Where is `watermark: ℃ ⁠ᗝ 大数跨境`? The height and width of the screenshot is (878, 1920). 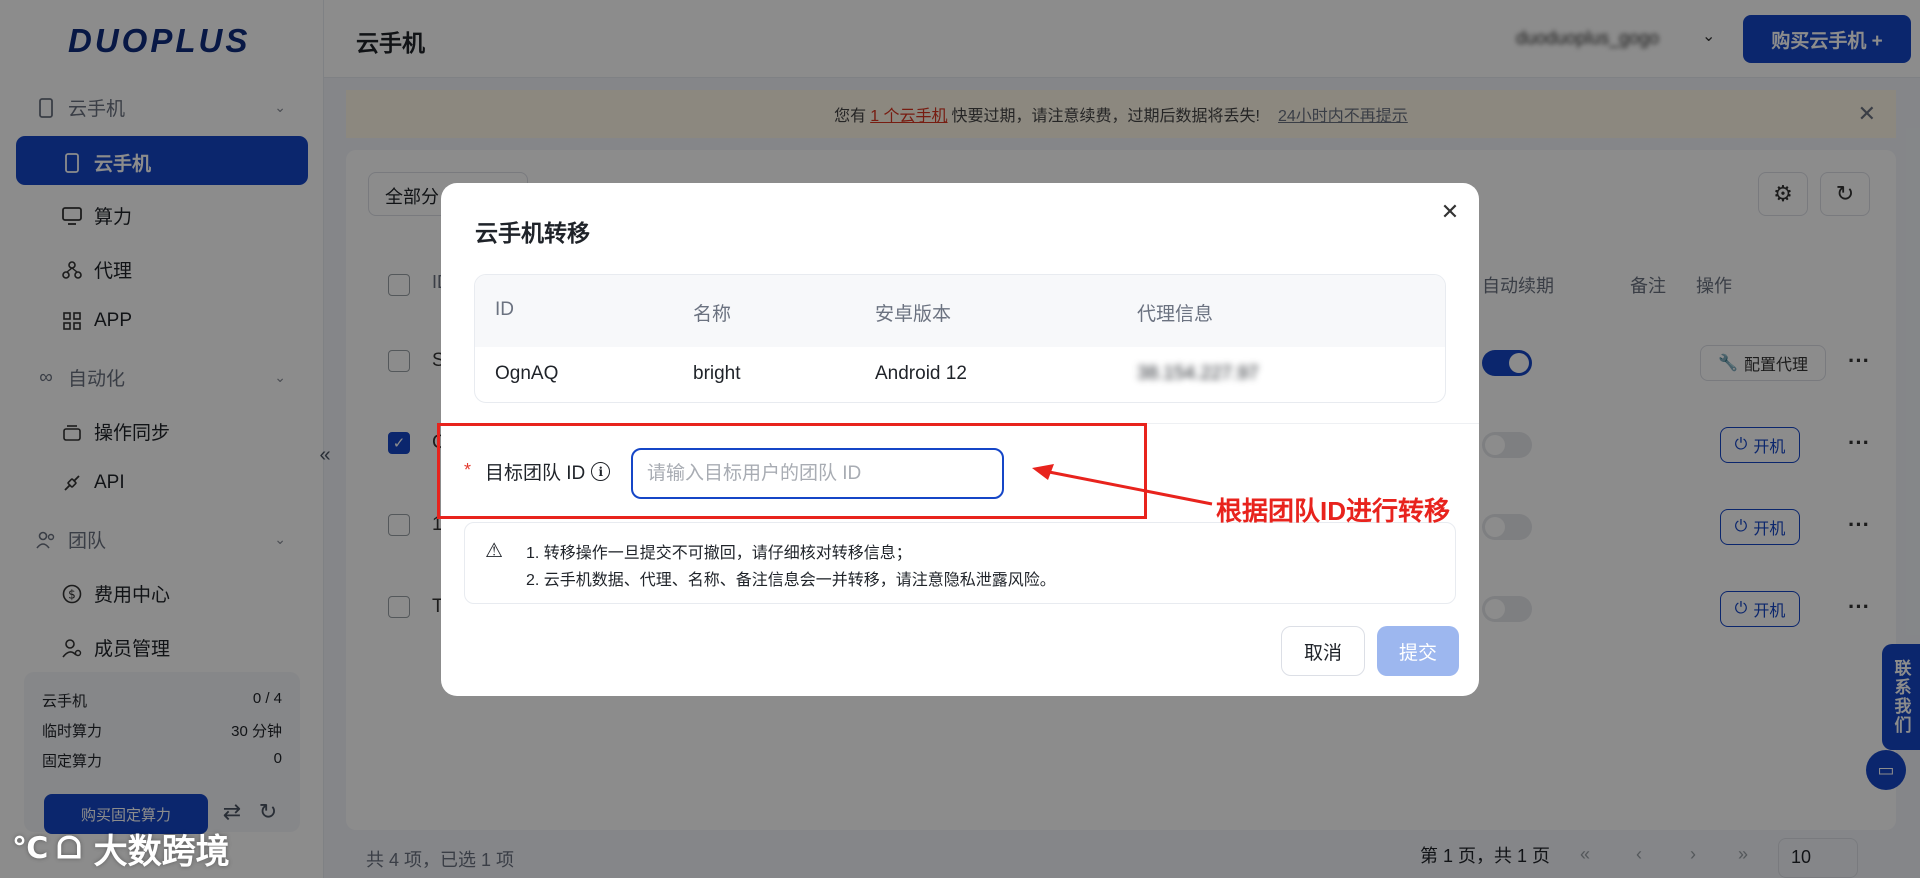 watermark: ℃ ⁠ᗝ 大数跨境 is located at coordinates (121, 848).